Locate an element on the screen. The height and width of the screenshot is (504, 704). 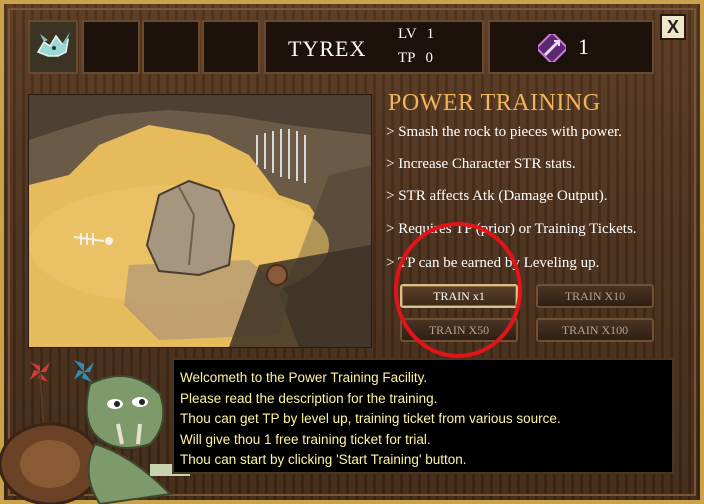
pinwheel-icon is located at coordinates (62, 397).